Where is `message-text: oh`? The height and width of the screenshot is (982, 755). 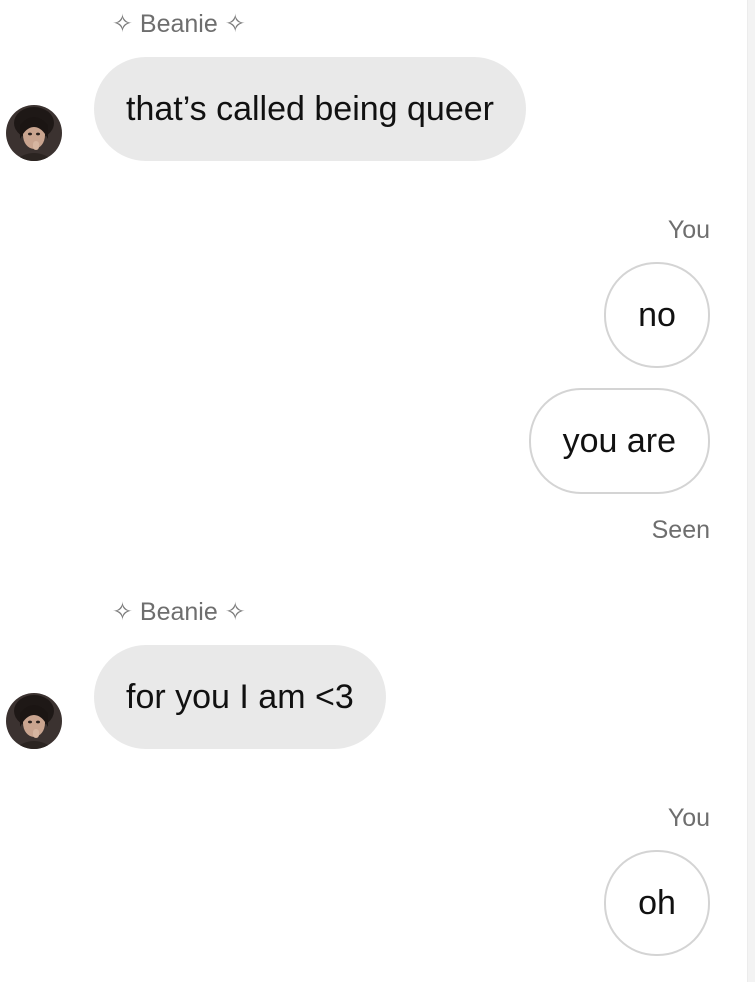
message-text: oh is located at coordinates (657, 903).